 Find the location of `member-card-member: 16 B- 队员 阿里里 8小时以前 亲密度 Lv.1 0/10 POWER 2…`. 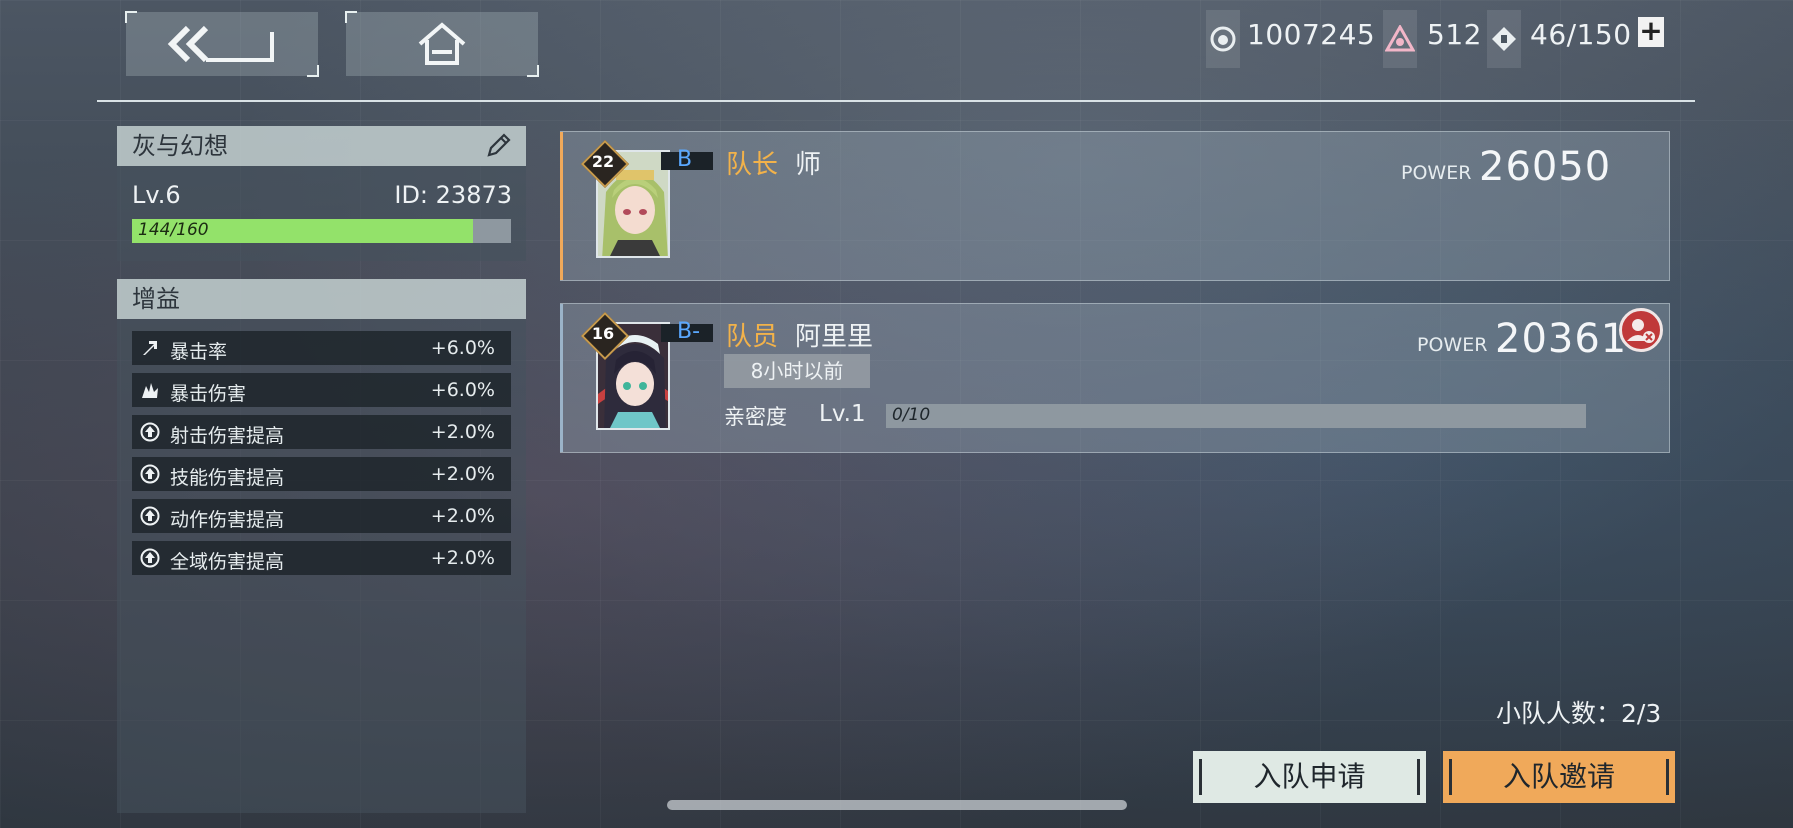

member-card-member: 16 B- 队员 阿里里 8小时以前 亲密度 Lv.1 0/10 POWER 2… is located at coordinates (1115, 378).